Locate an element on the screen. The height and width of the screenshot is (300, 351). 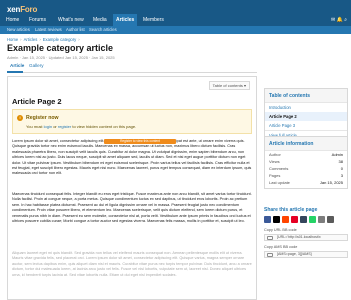
reddit-icon is located at coordinates (285, 219).